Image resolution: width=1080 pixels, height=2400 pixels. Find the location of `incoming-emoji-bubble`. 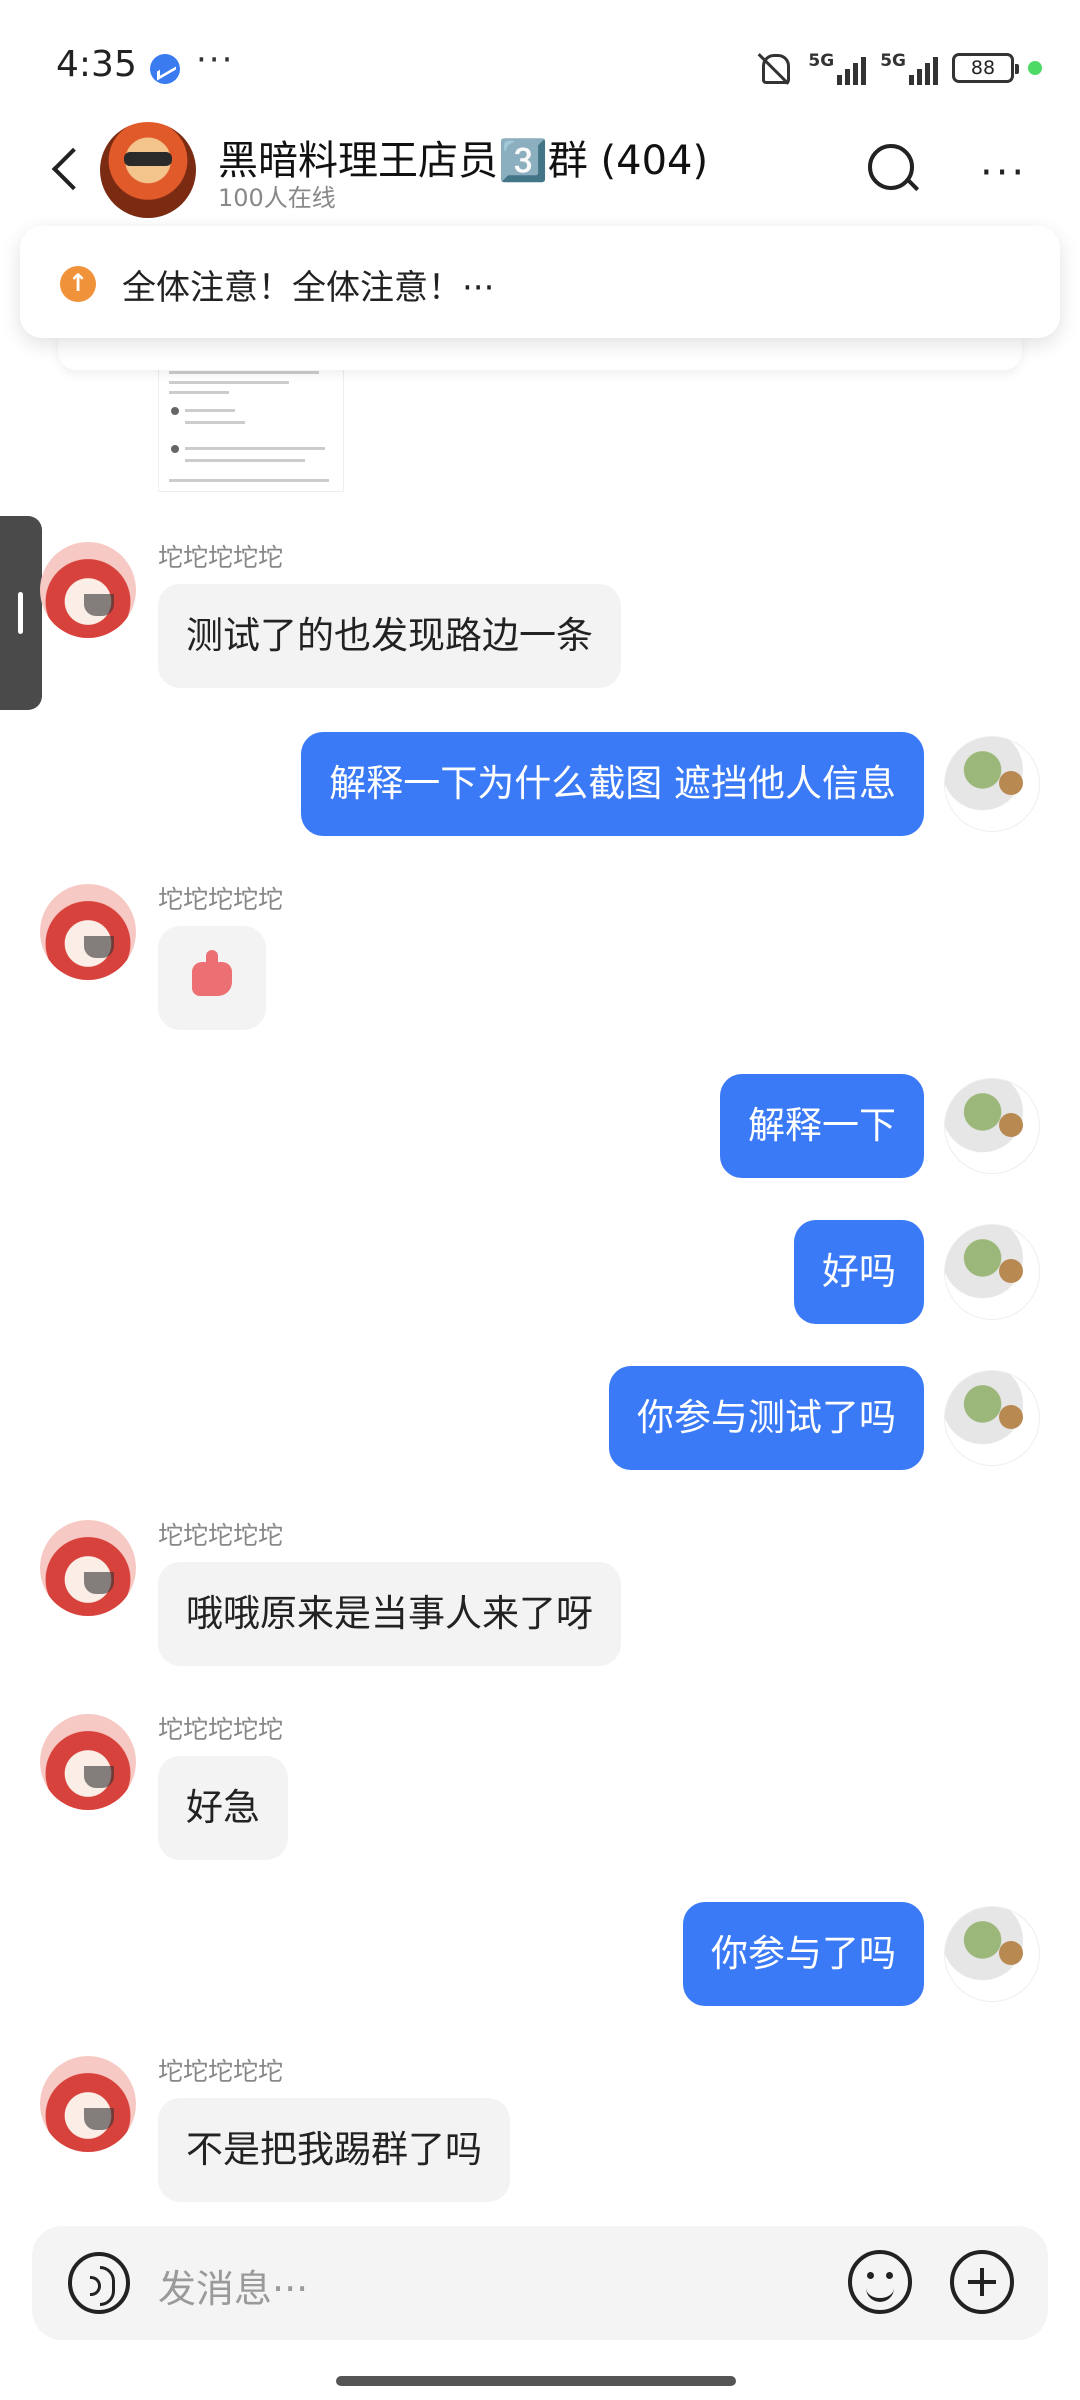

incoming-emoji-bubble is located at coordinates (212, 978).